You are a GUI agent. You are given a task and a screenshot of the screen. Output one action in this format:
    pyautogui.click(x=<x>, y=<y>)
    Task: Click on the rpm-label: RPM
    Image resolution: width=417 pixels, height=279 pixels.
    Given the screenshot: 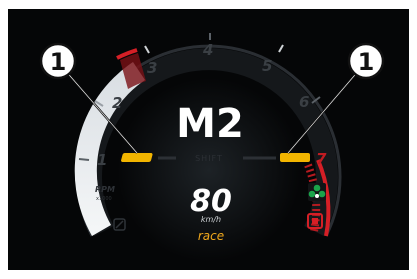 What is the action you would take?
    pyautogui.click(x=105, y=189)
    